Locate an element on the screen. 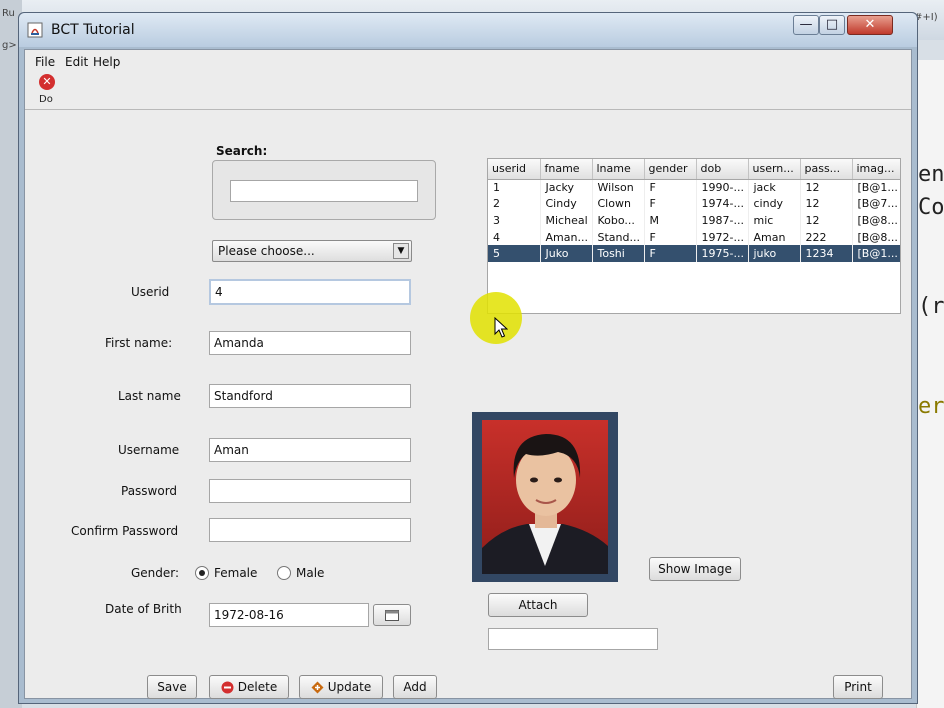 The height and width of the screenshot is (708, 944). table-cell: Cindy is located at coordinates (566, 204).